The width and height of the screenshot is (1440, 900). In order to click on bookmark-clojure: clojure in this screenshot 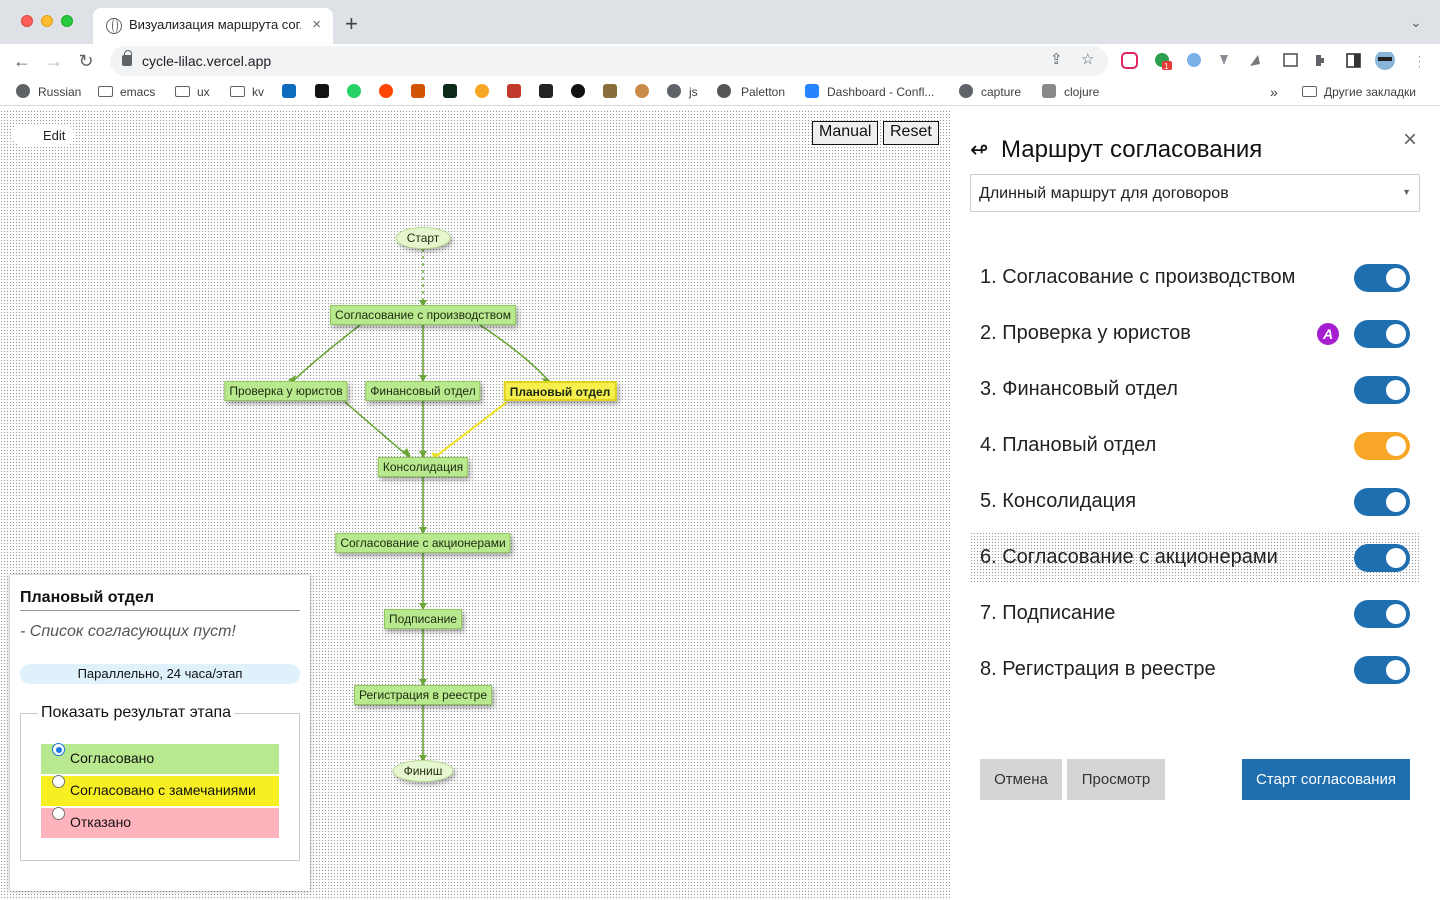, I will do `click(1070, 92)`.